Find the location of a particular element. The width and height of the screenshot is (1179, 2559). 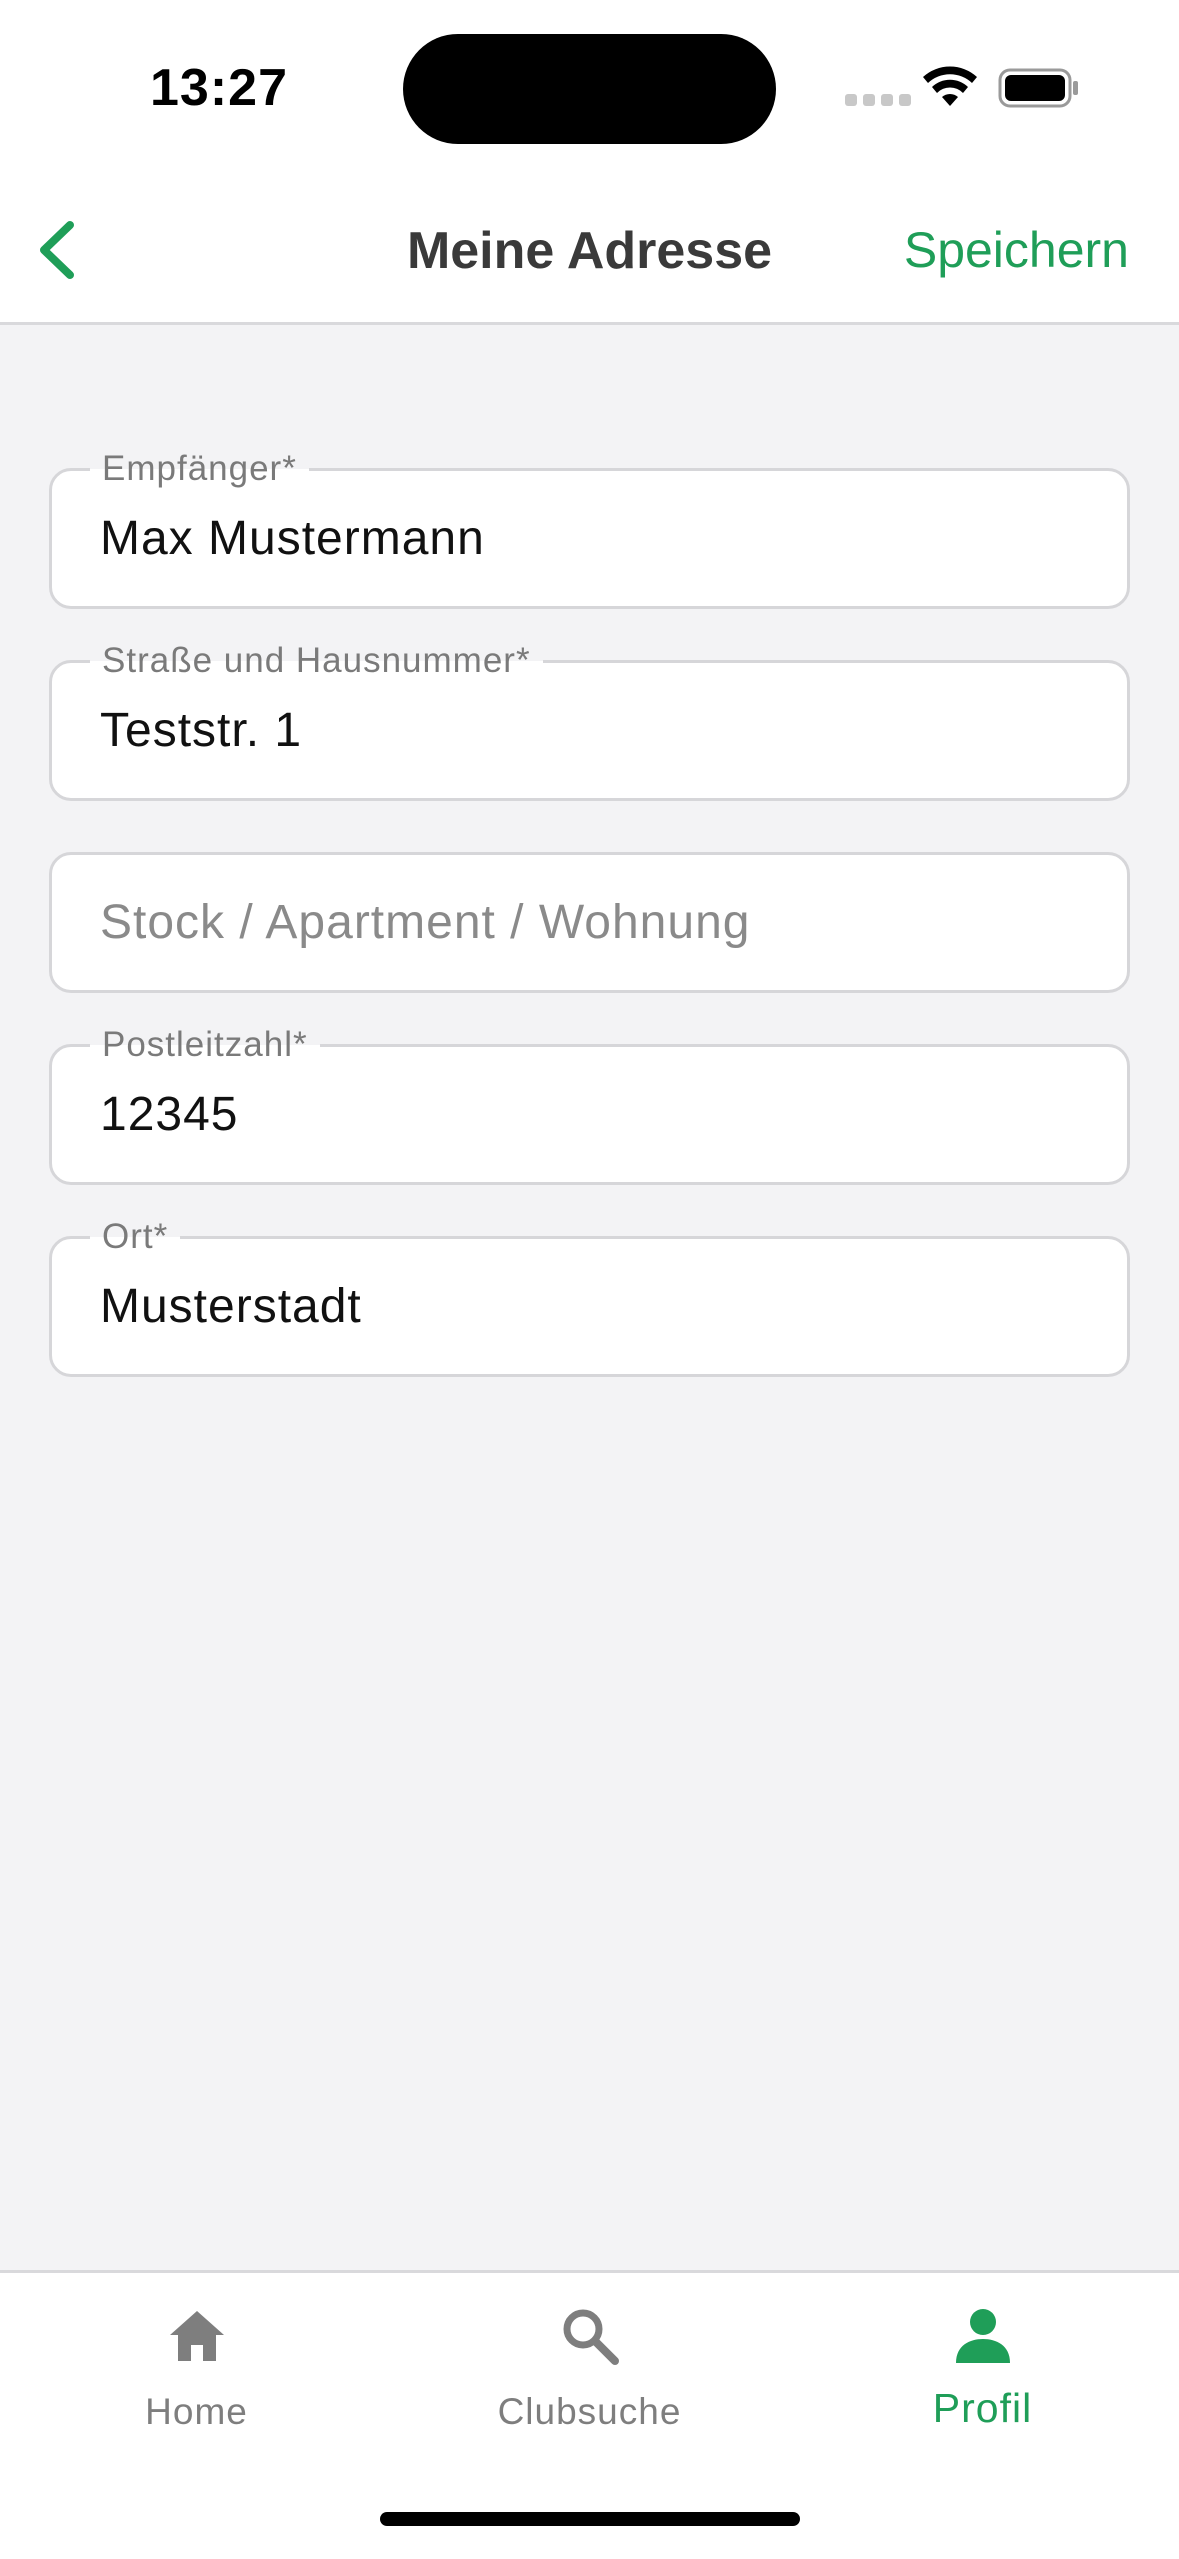

tab-home: Home is located at coordinates (196, 2368).